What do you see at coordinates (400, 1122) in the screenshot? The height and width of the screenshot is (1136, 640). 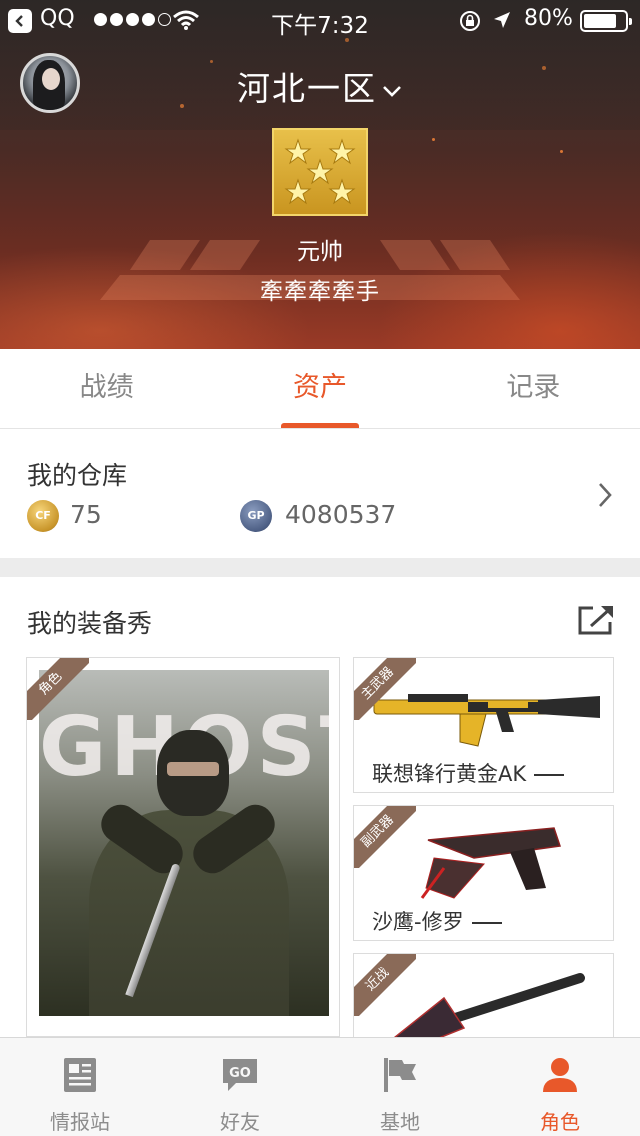 I see `nav-base-label: 基地` at bounding box center [400, 1122].